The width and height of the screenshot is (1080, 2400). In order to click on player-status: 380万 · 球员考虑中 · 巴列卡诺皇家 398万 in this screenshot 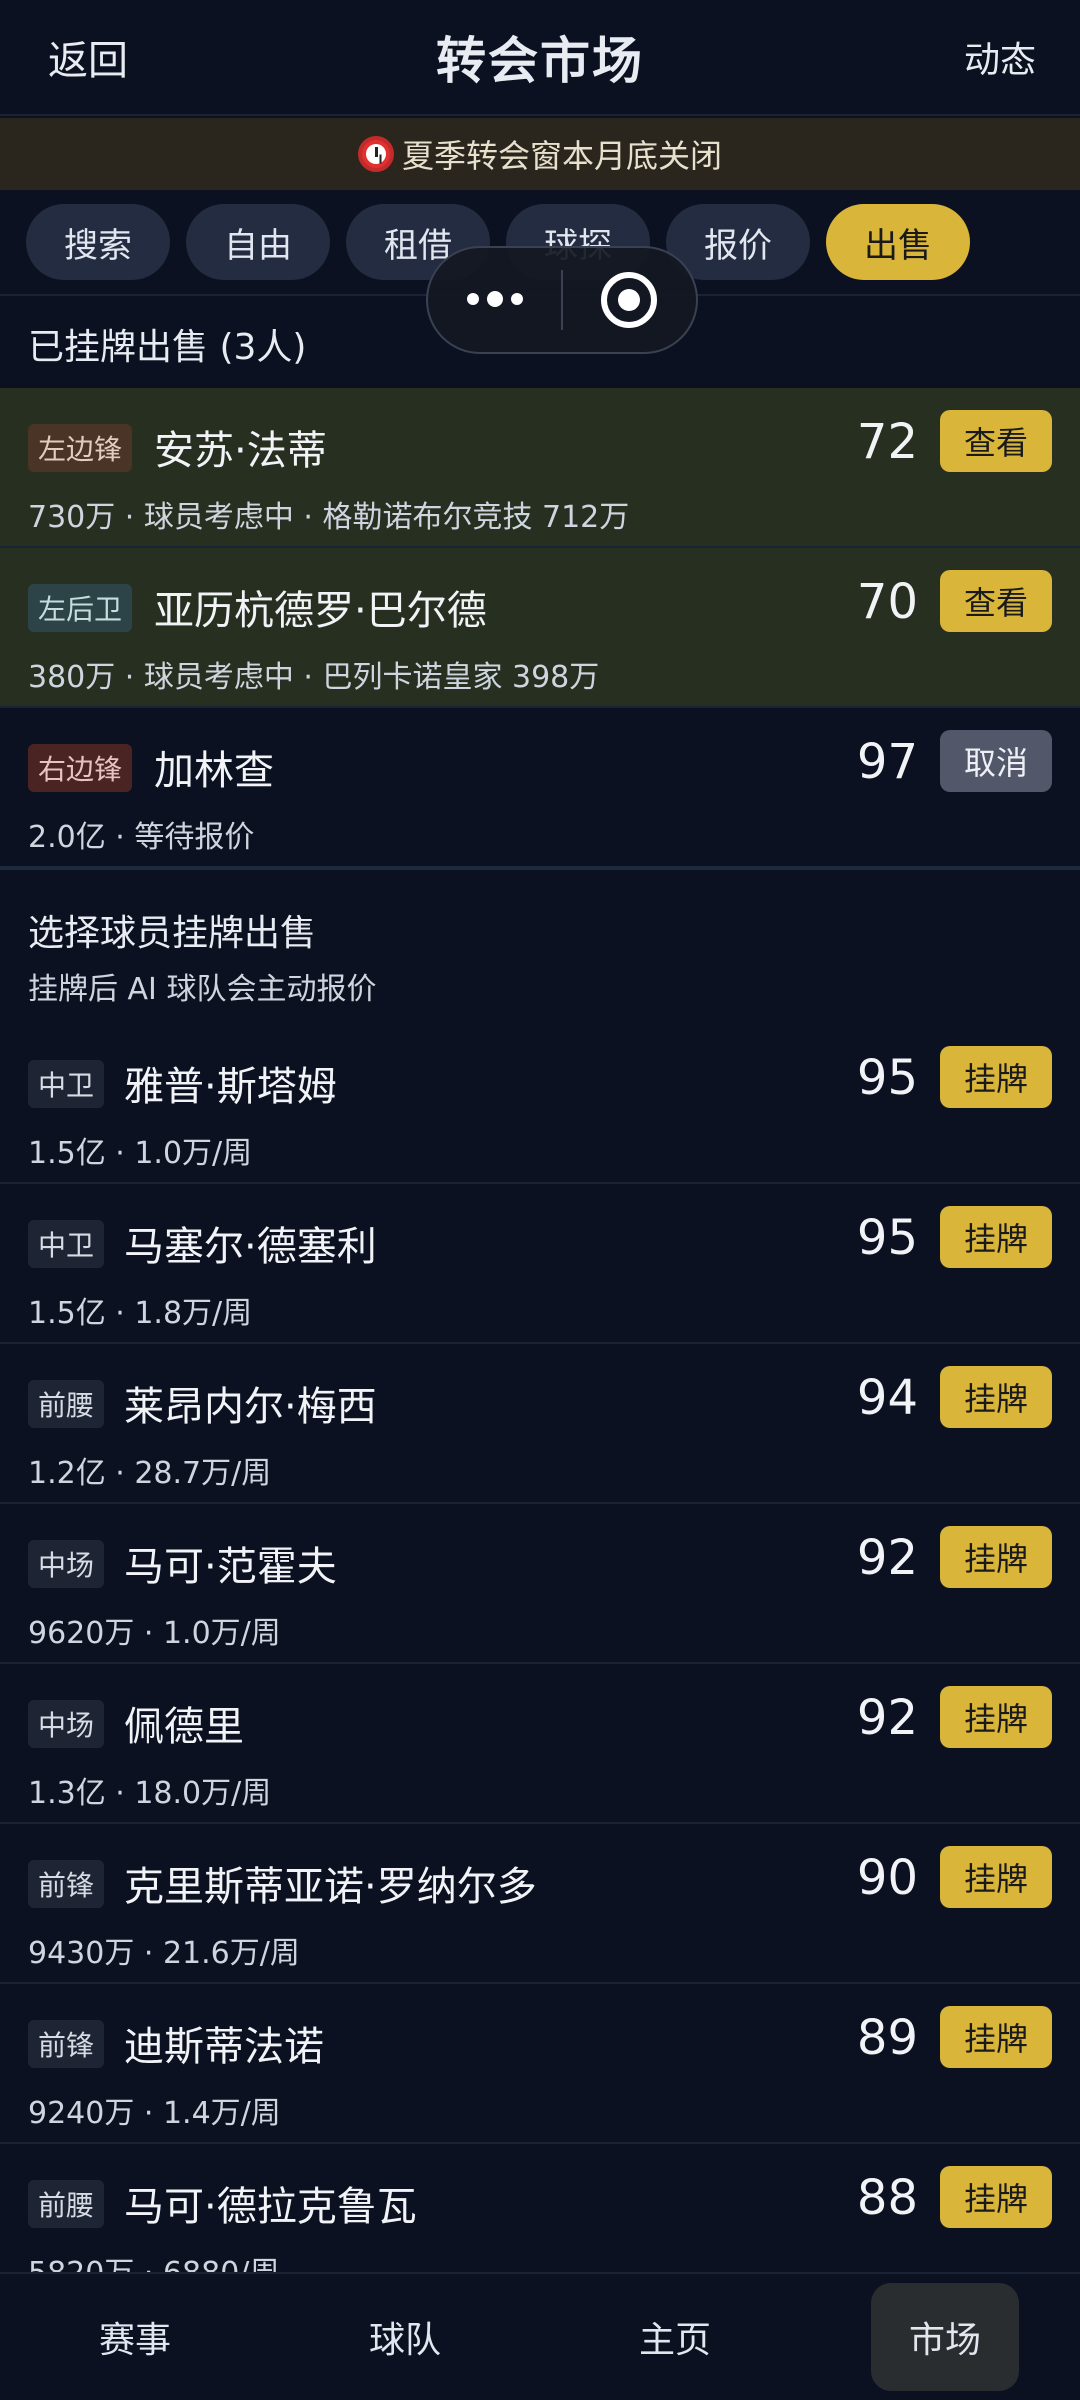, I will do `click(314, 677)`.